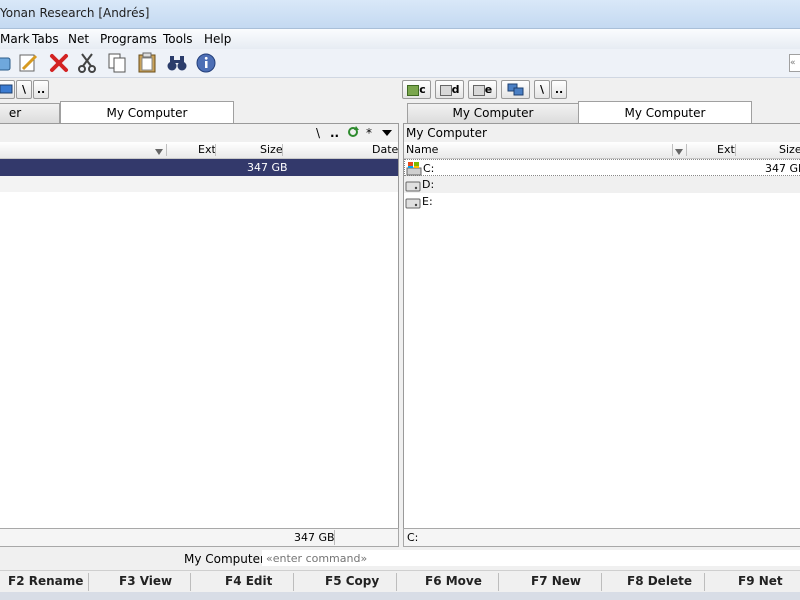 This screenshot has width=800, height=600. I want to click on info-icon, so click(206, 63).